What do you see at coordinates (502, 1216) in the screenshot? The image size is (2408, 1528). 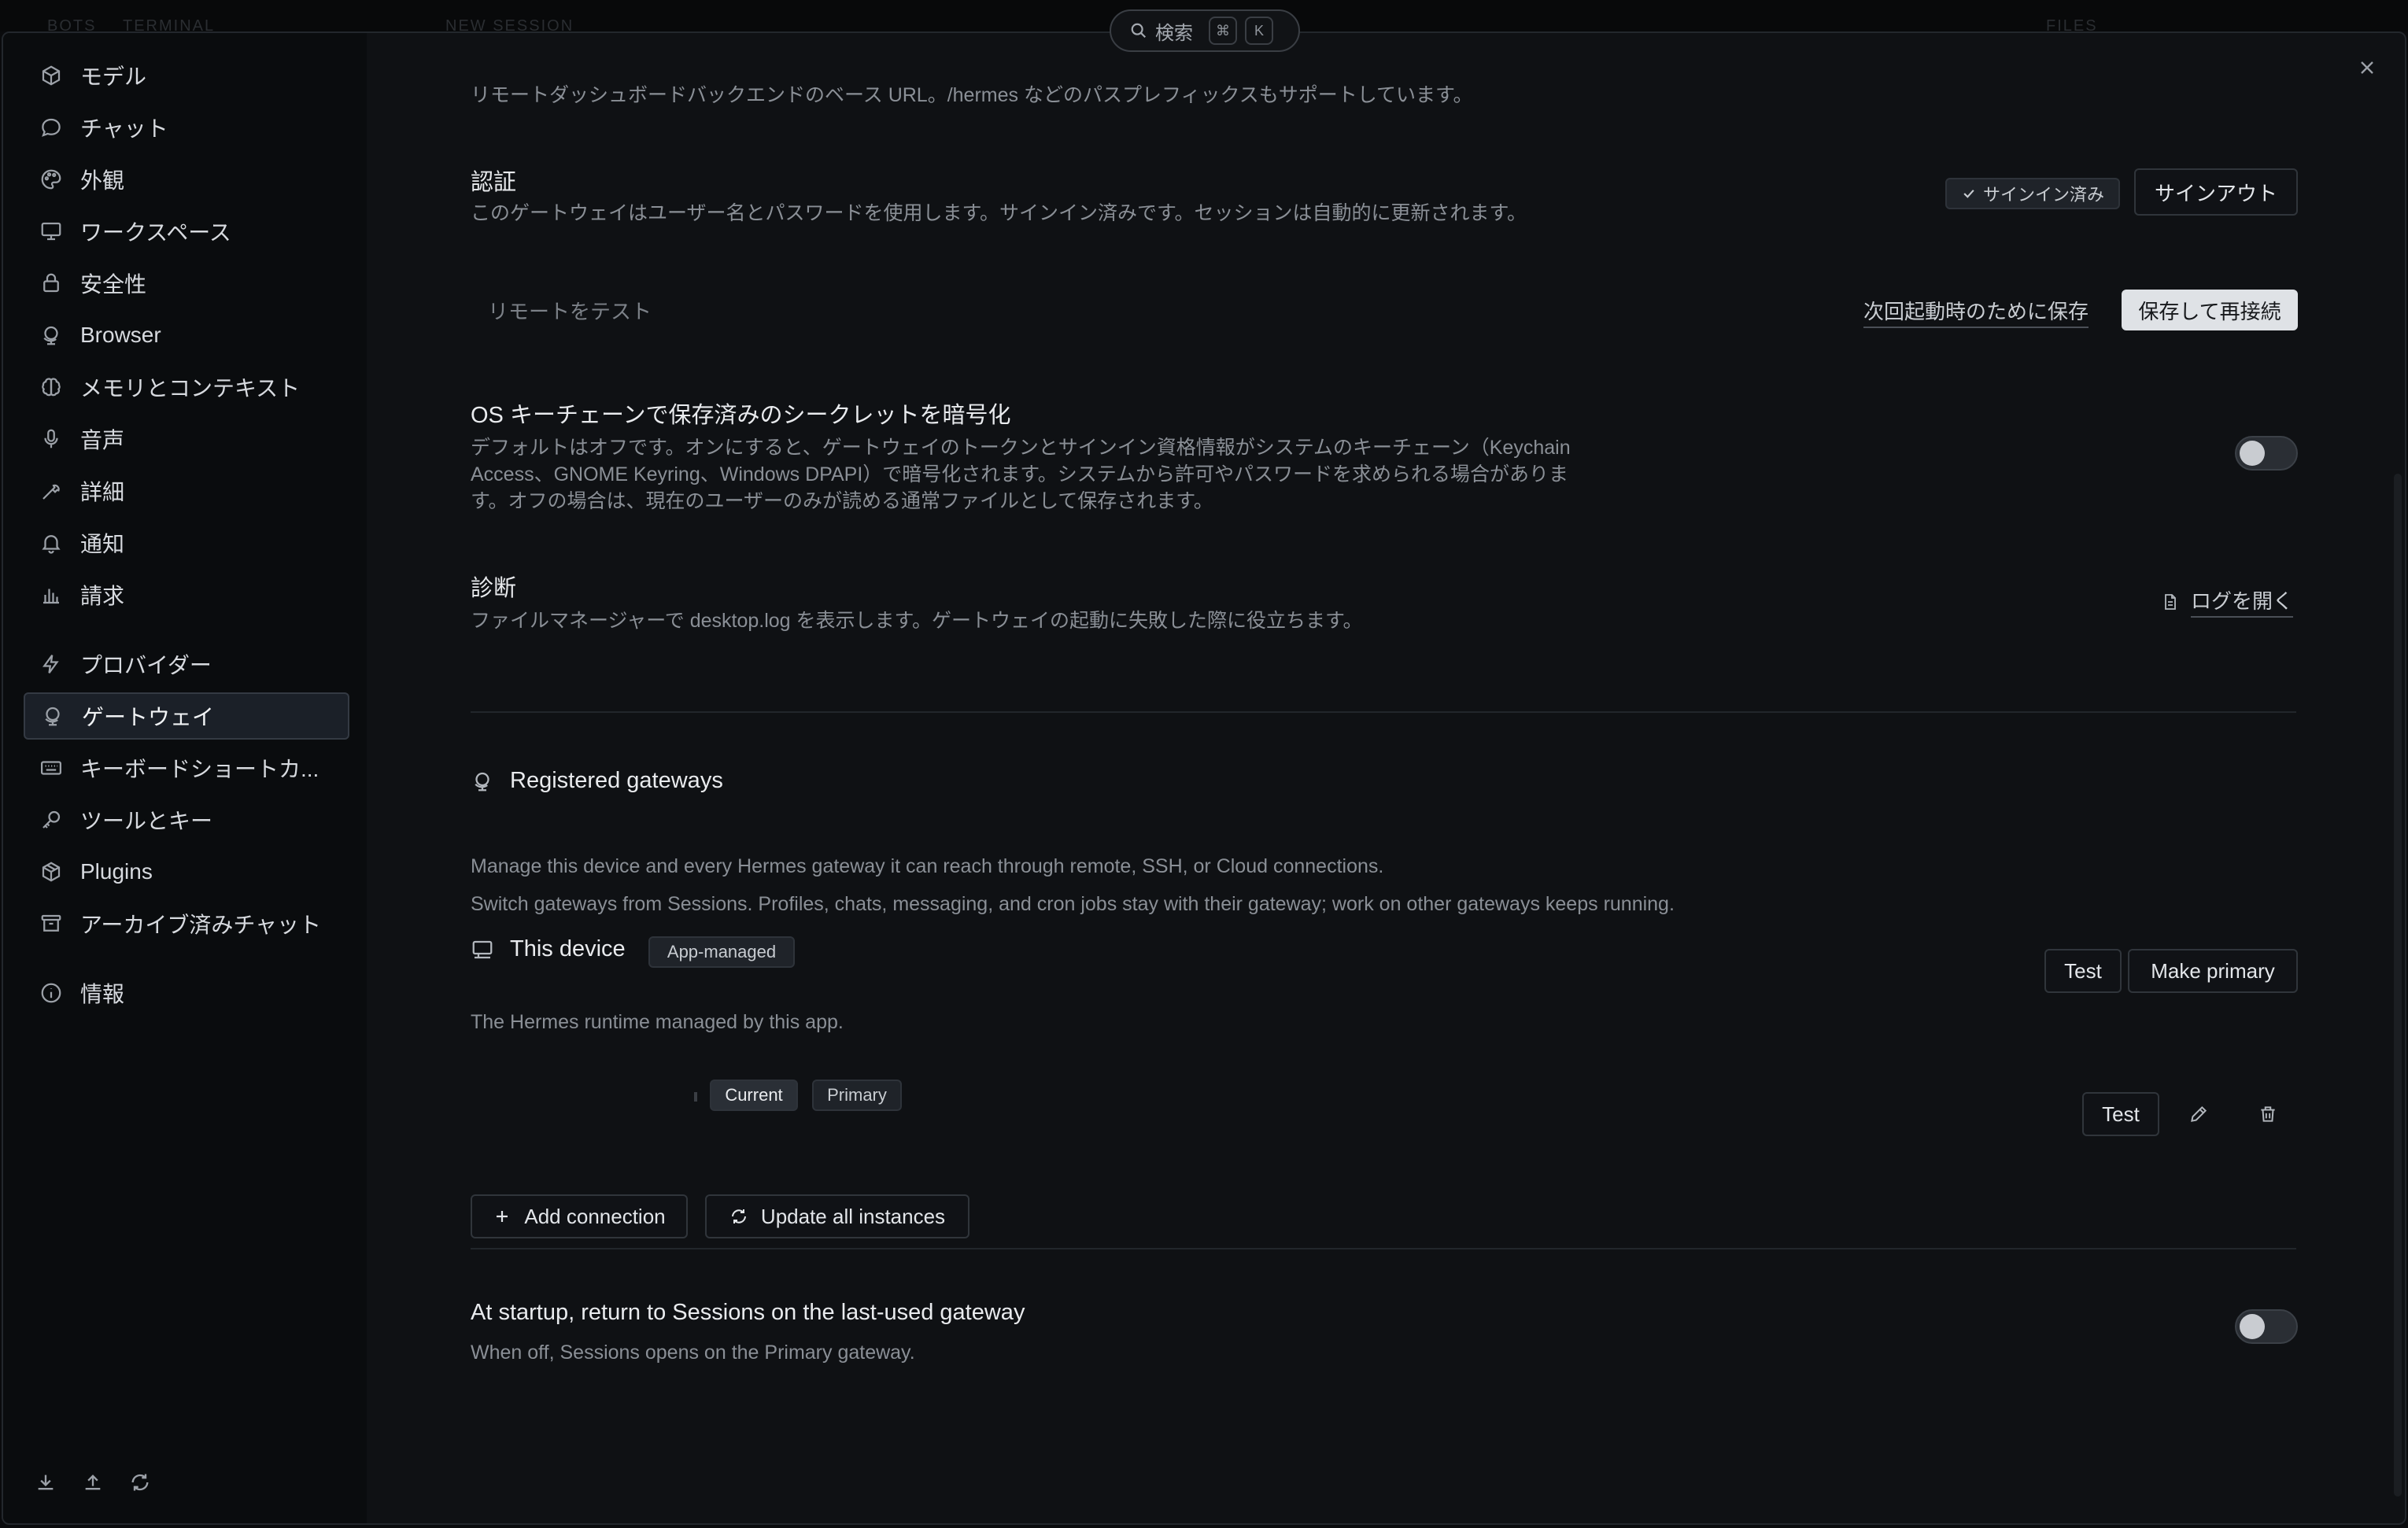 I see `plus-icon` at bounding box center [502, 1216].